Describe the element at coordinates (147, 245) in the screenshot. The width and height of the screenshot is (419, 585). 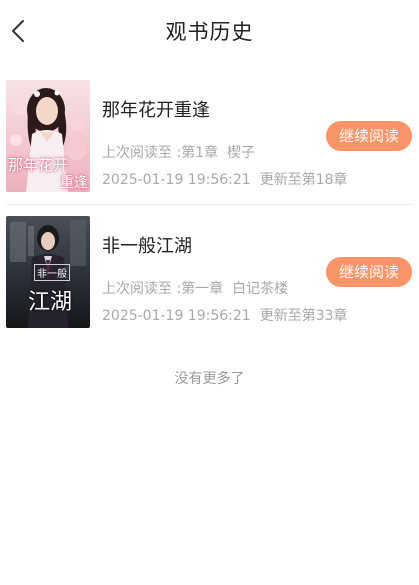
I see `book-title: 非一般江湖` at that location.